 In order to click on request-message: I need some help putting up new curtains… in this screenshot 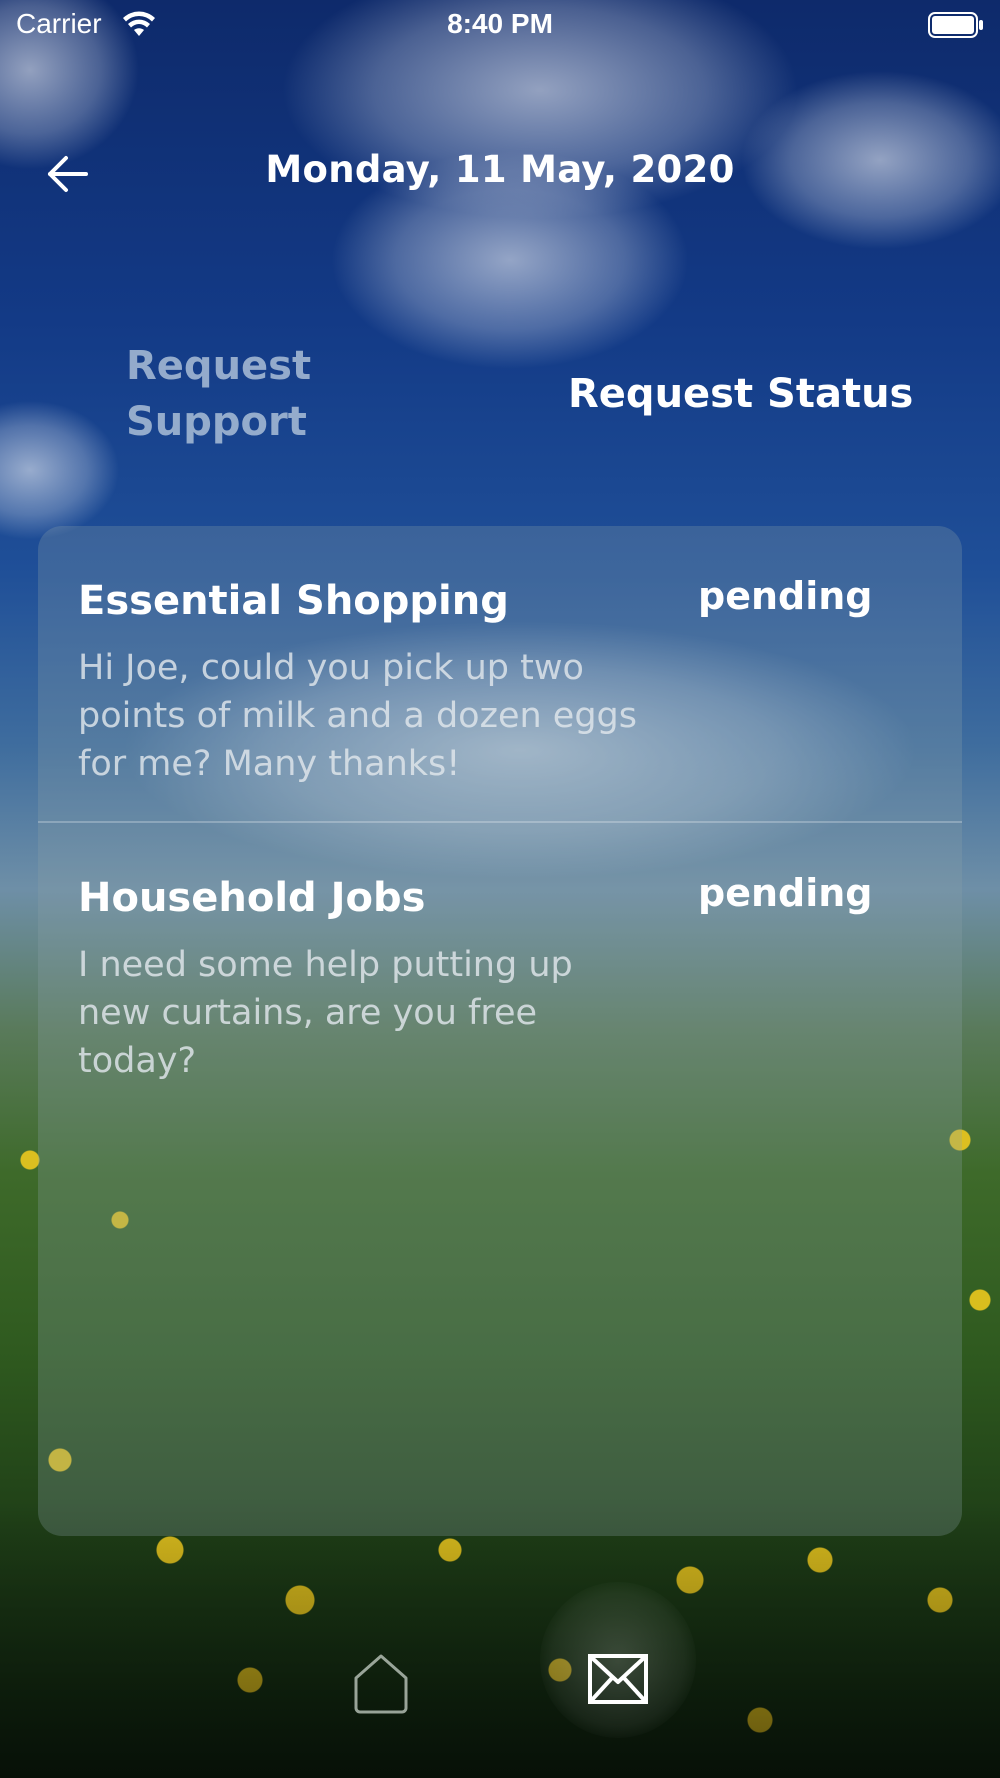, I will do `click(325, 1013)`.